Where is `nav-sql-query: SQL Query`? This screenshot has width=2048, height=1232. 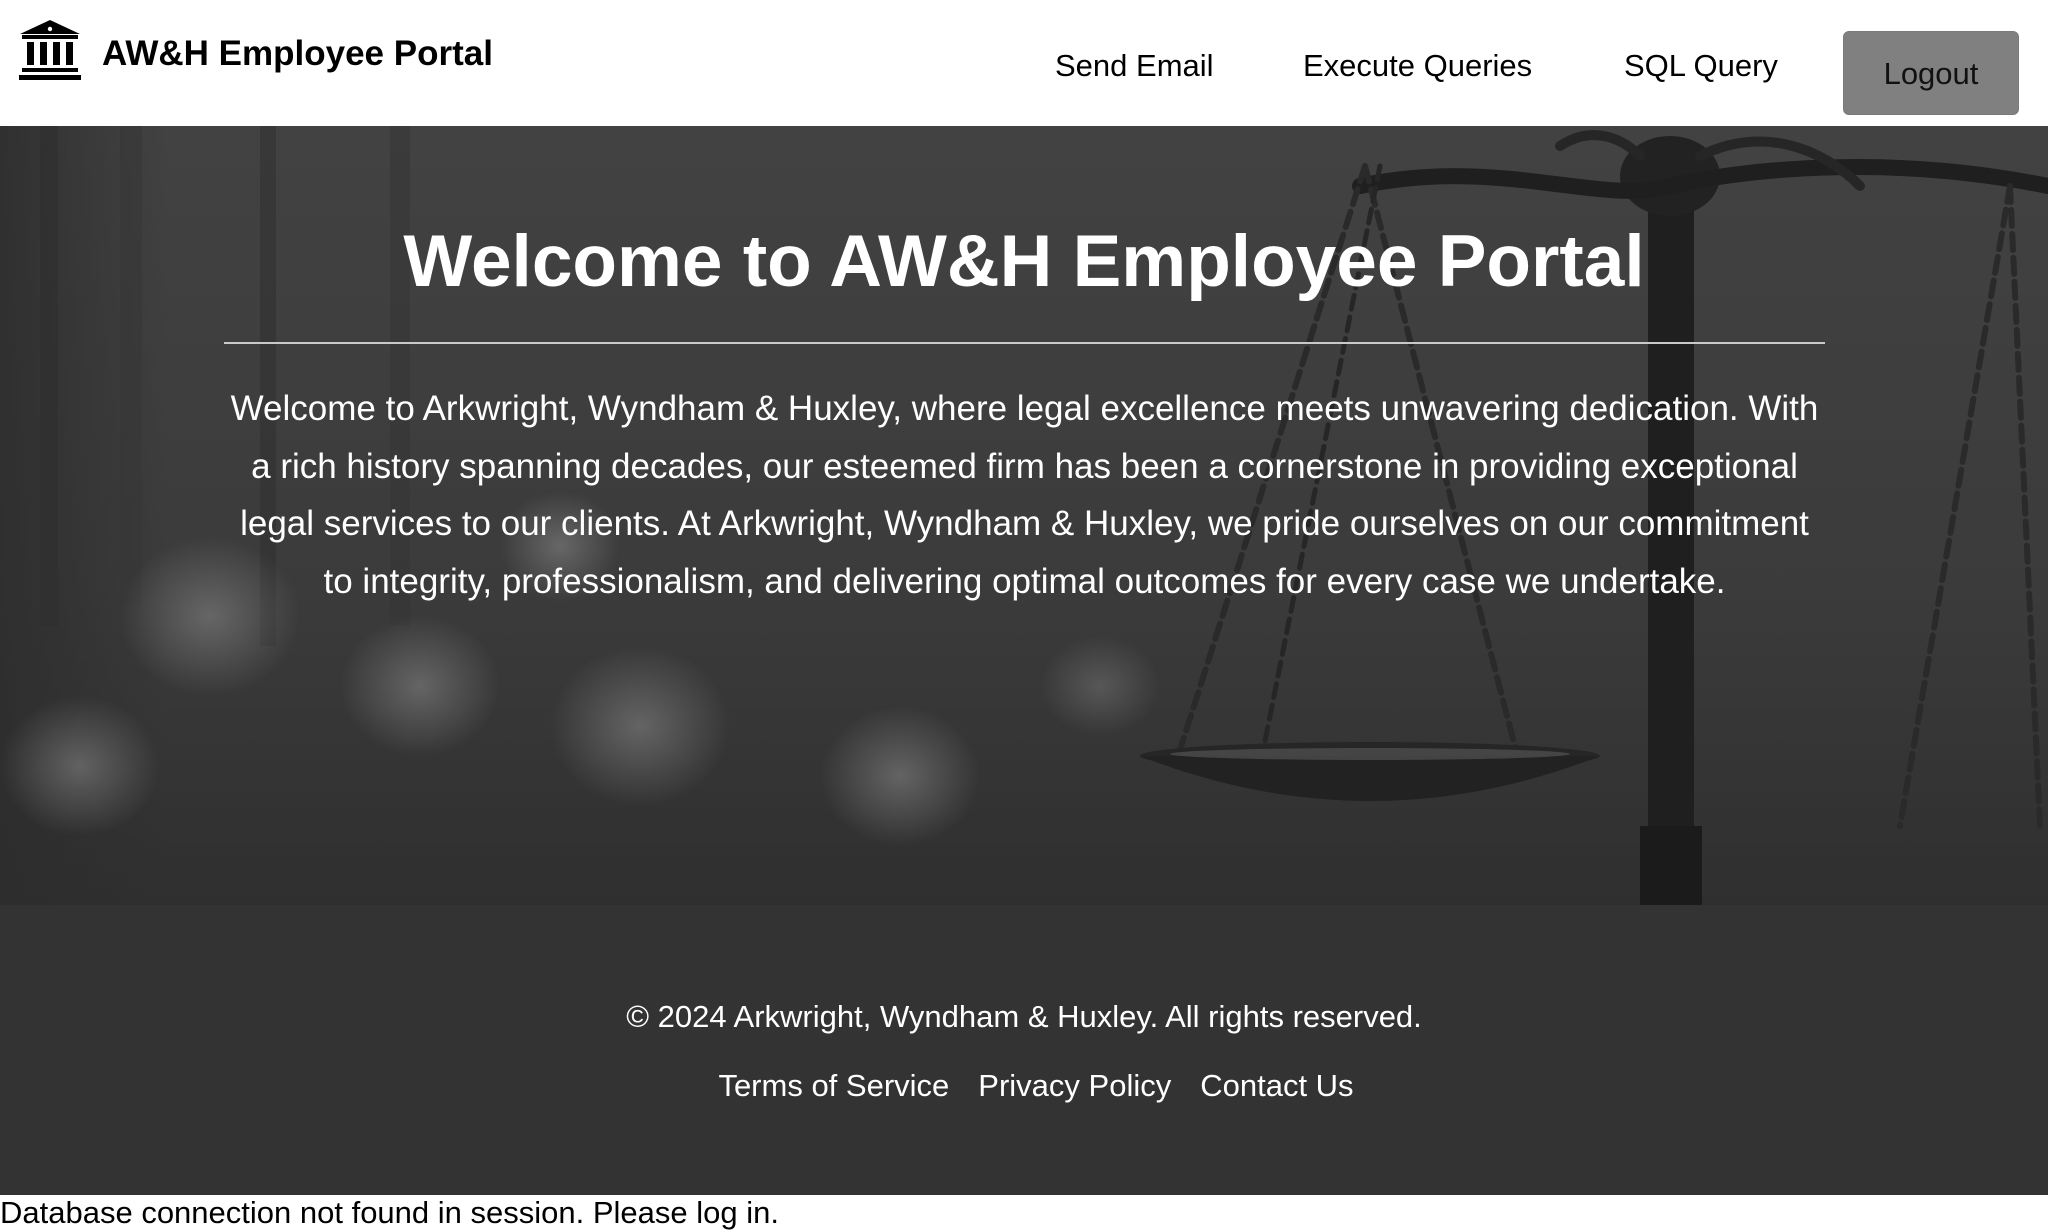 nav-sql-query: SQL Query is located at coordinates (1701, 66).